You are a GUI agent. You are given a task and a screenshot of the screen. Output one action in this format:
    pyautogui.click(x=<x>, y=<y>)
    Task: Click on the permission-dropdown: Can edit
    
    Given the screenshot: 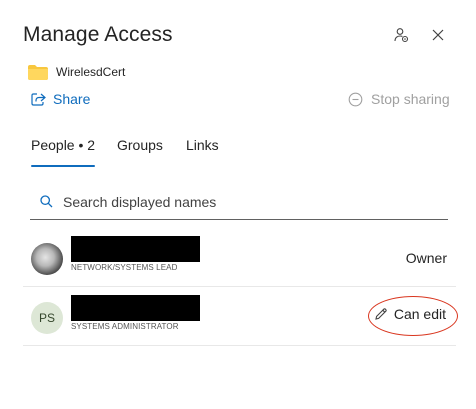 What is the action you would take?
    pyautogui.click(x=410, y=314)
    